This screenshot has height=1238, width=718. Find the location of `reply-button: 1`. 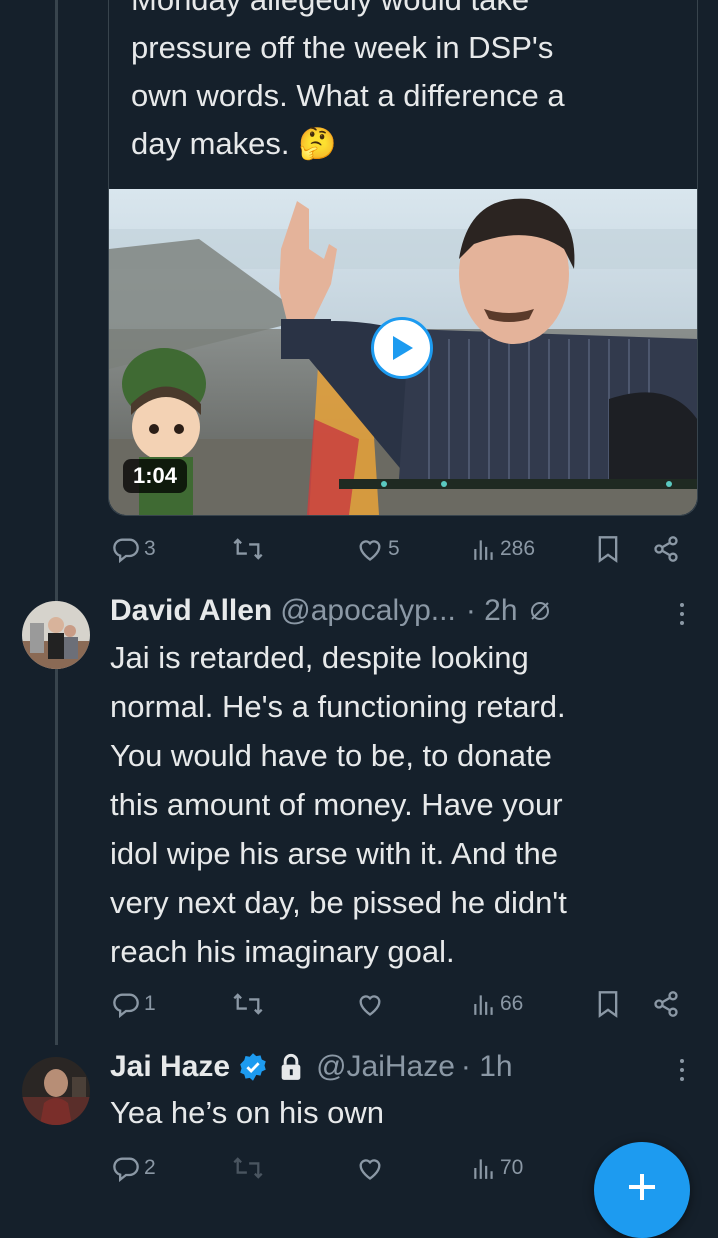

reply-button: 1 is located at coordinates (134, 1004).